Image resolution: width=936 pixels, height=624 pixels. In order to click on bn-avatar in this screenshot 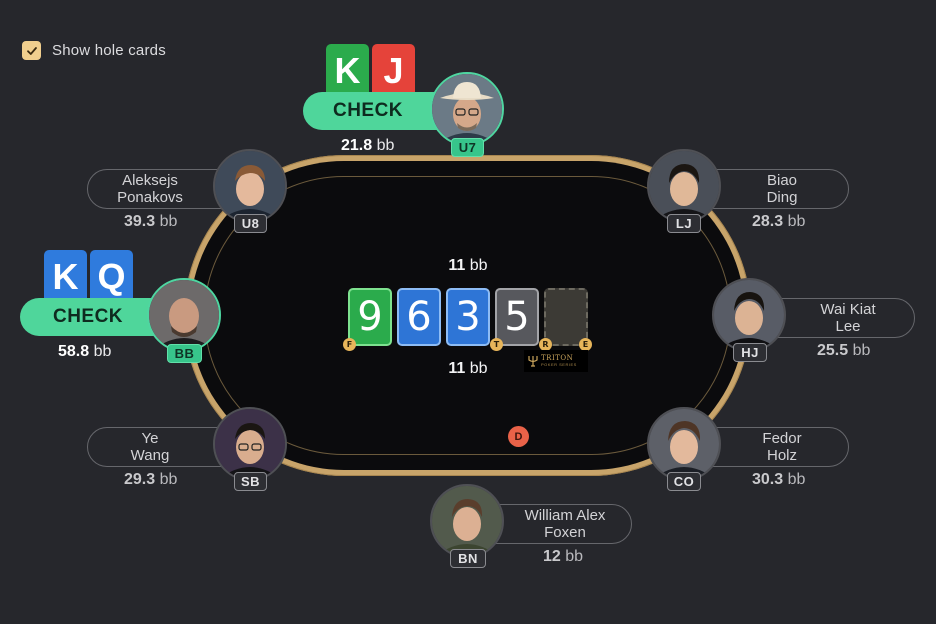, I will do `click(467, 521)`.